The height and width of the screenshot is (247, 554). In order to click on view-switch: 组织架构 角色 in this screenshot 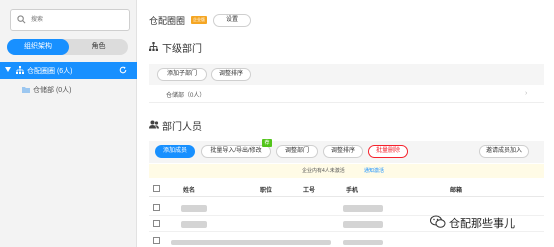, I will do `click(67, 47)`.